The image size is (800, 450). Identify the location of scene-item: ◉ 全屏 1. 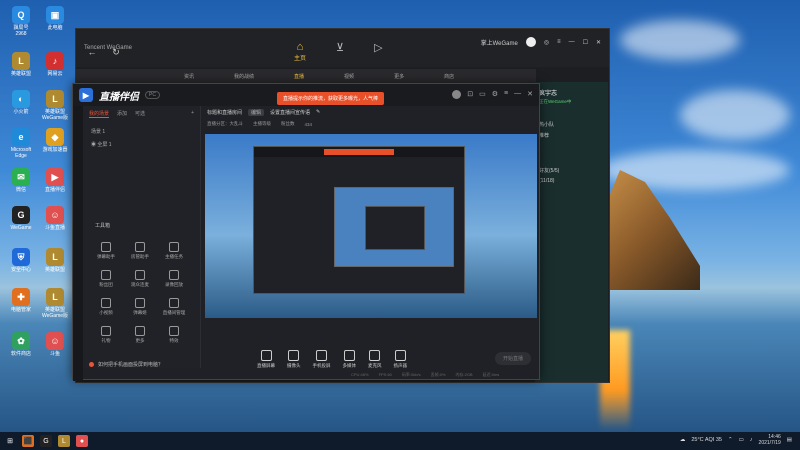
(141, 147).